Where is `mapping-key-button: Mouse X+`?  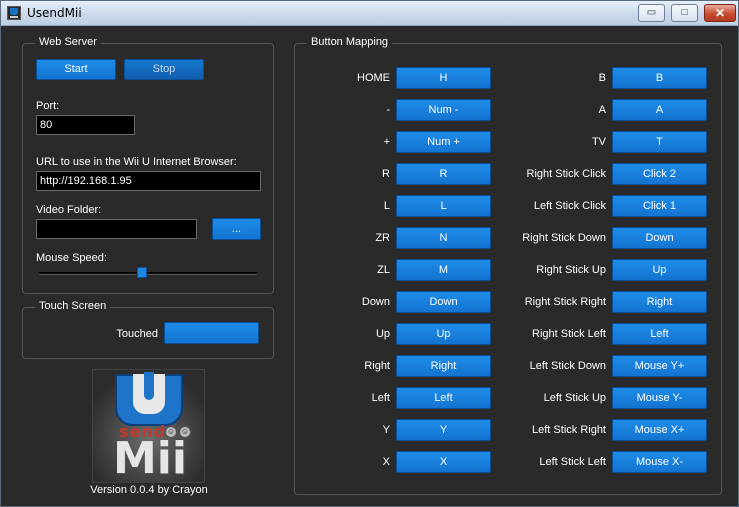 mapping-key-button: Mouse X+ is located at coordinates (659, 430).